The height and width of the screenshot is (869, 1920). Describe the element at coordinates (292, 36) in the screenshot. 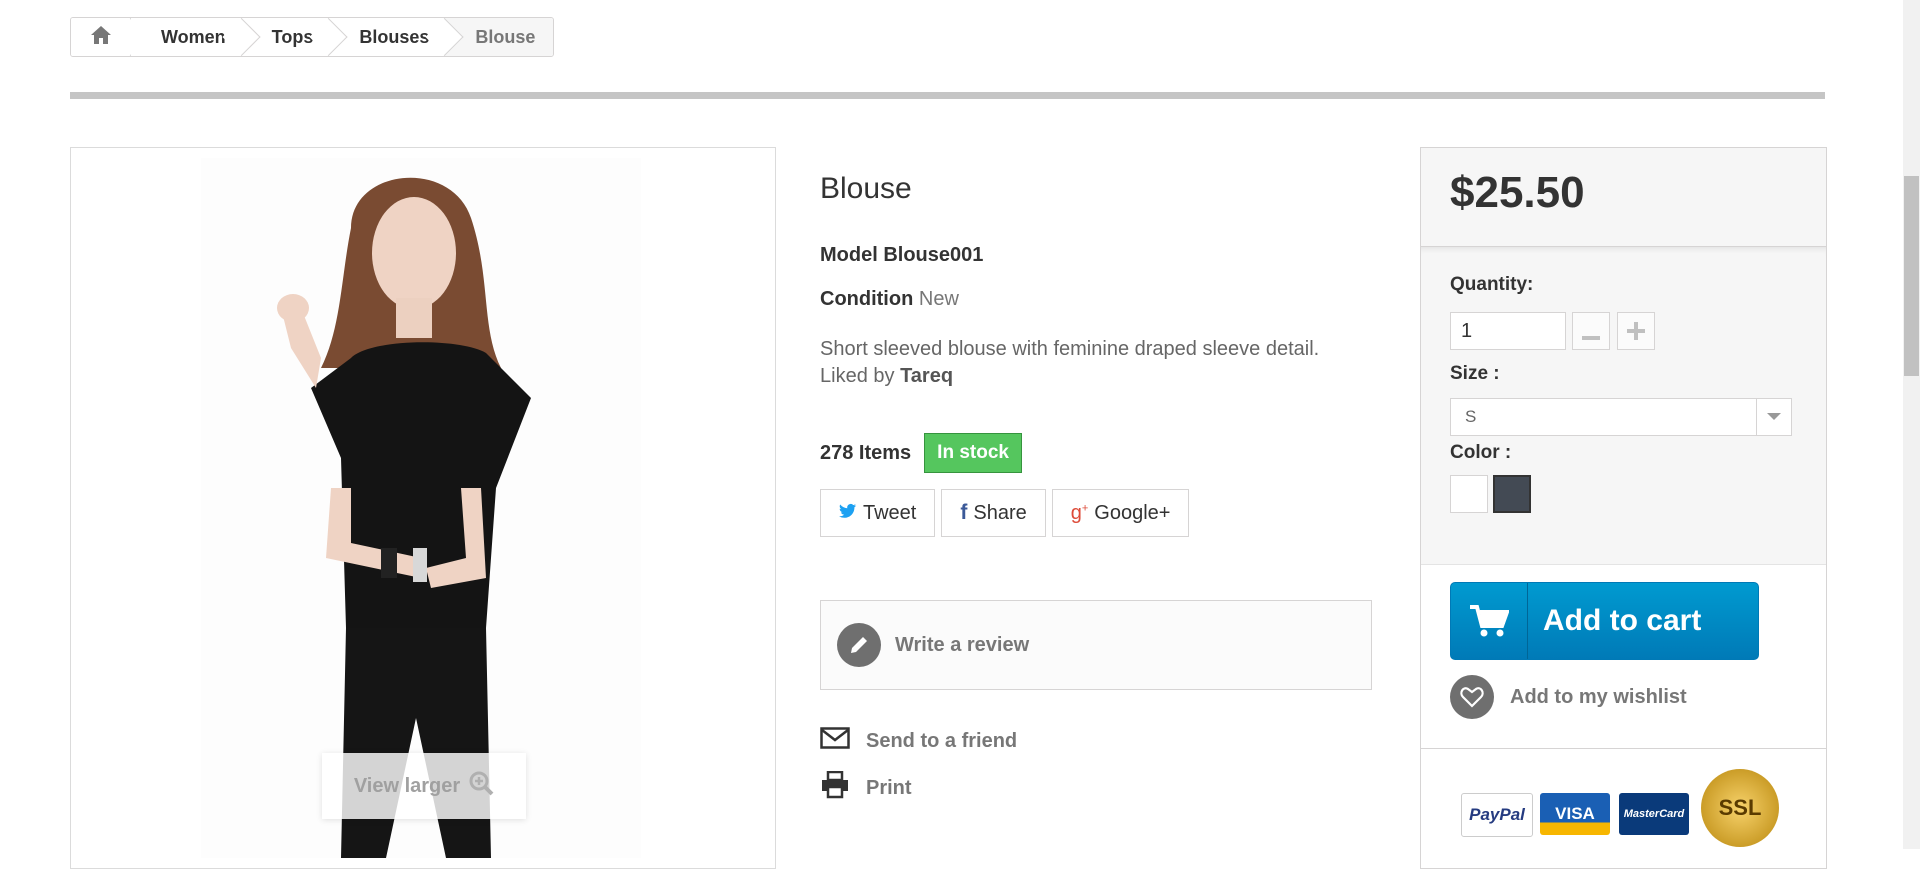

I see `breadcrumb-label: Tops` at that location.